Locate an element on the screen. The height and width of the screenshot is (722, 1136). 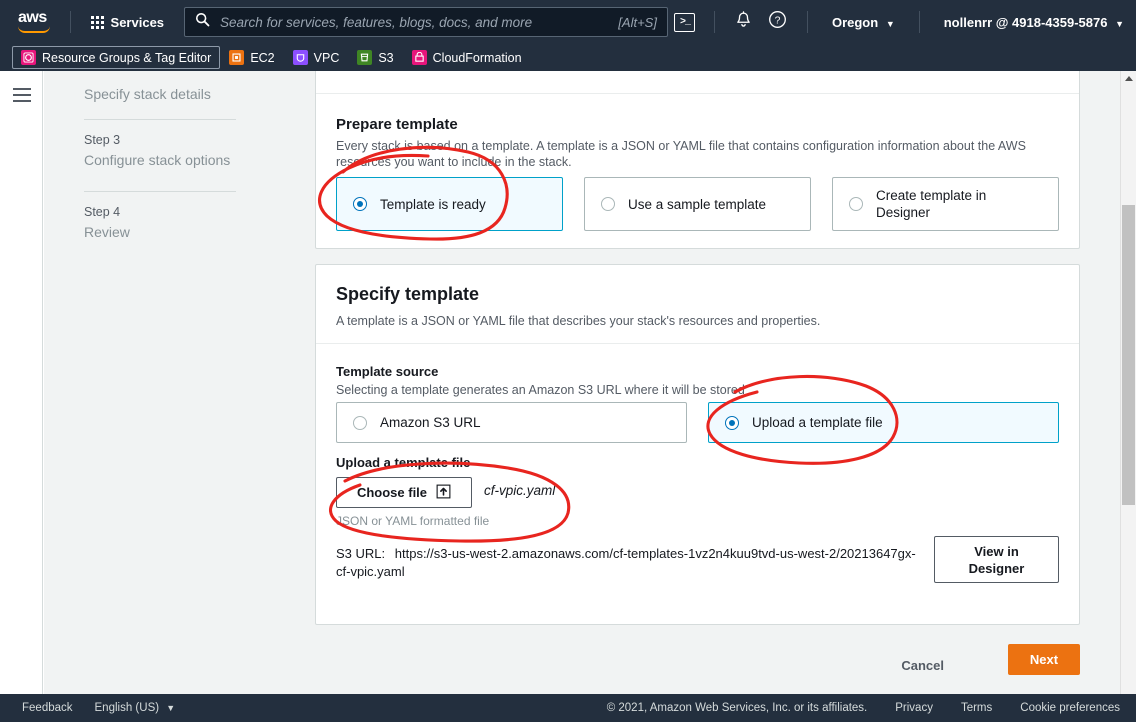
scroll-thumb is located at coordinates (1128, 355).